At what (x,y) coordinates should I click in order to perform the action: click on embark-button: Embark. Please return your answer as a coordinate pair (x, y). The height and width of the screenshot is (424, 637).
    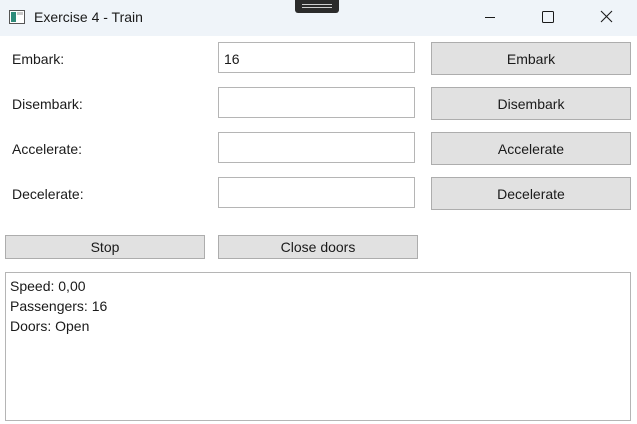
    Looking at the image, I should click on (531, 58).